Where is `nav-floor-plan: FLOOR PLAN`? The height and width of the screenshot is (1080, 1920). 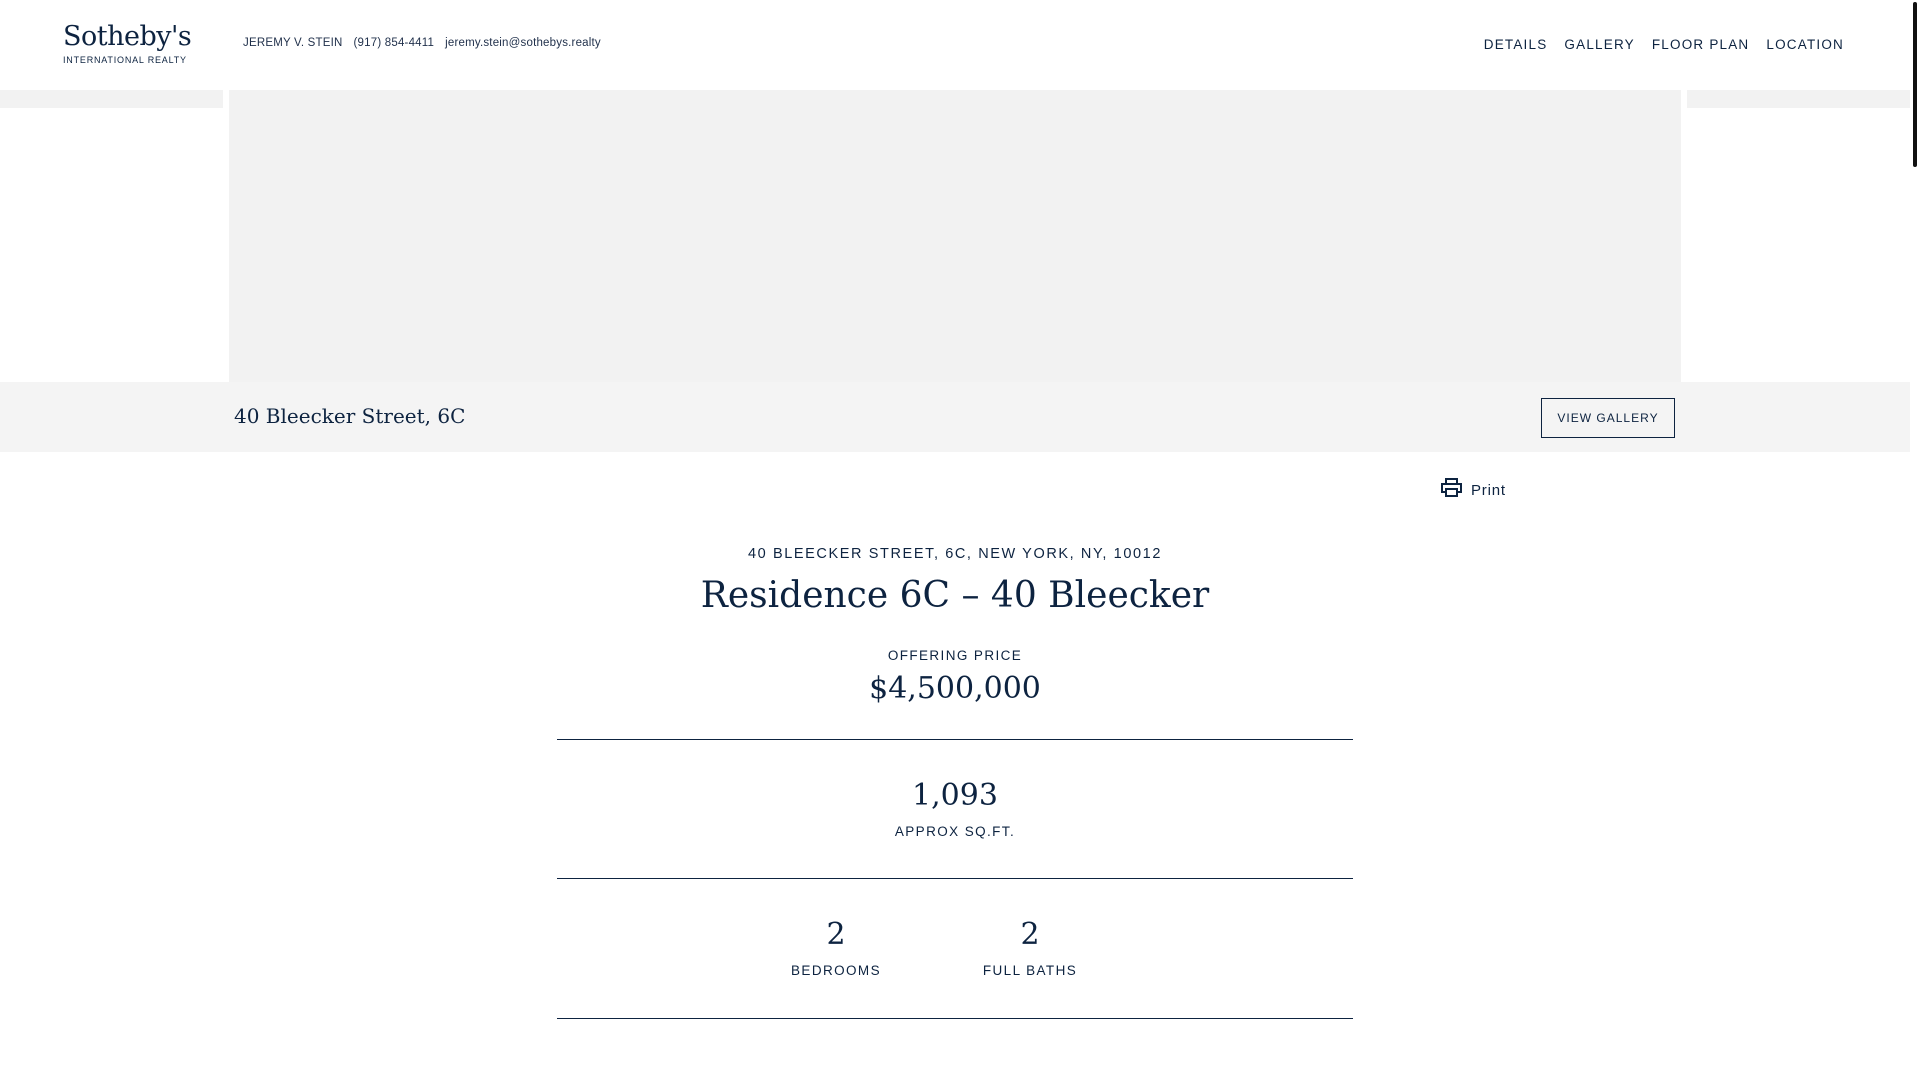
nav-floor-plan: FLOOR PLAN is located at coordinates (1701, 44).